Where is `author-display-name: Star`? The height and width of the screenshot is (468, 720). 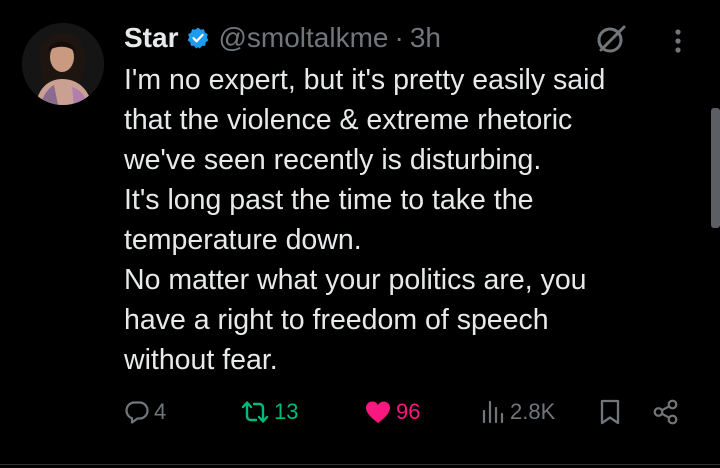
author-display-name: Star is located at coordinates (151, 38).